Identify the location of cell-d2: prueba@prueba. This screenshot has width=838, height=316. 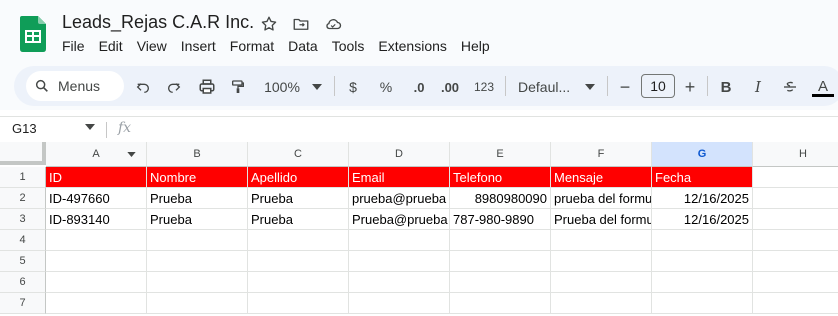
(399, 198).